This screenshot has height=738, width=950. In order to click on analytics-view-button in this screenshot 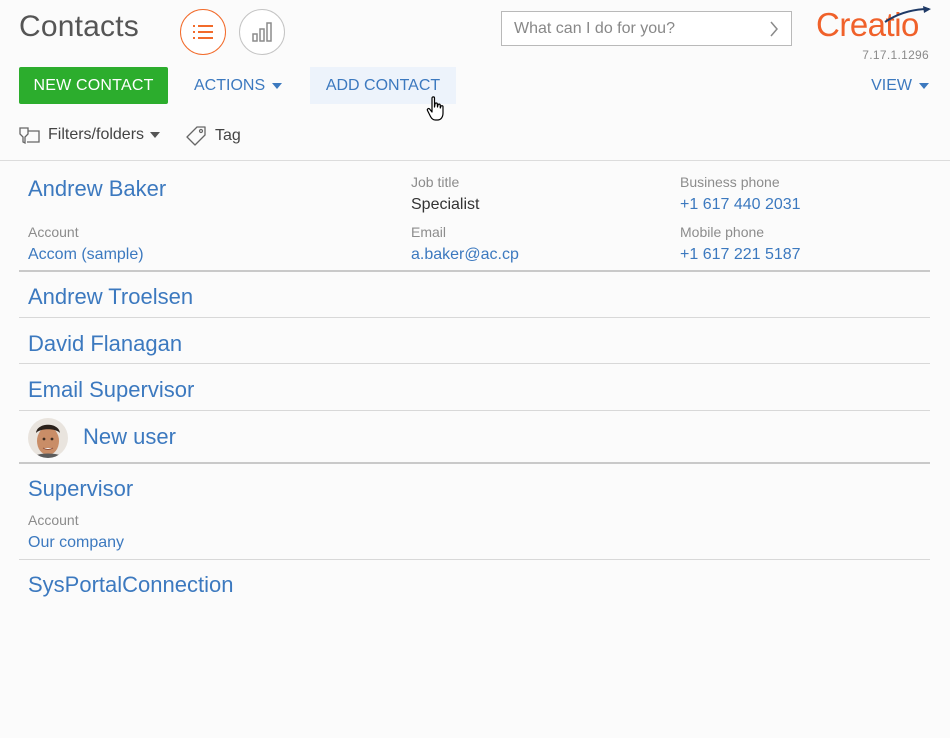, I will do `click(262, 32)`.